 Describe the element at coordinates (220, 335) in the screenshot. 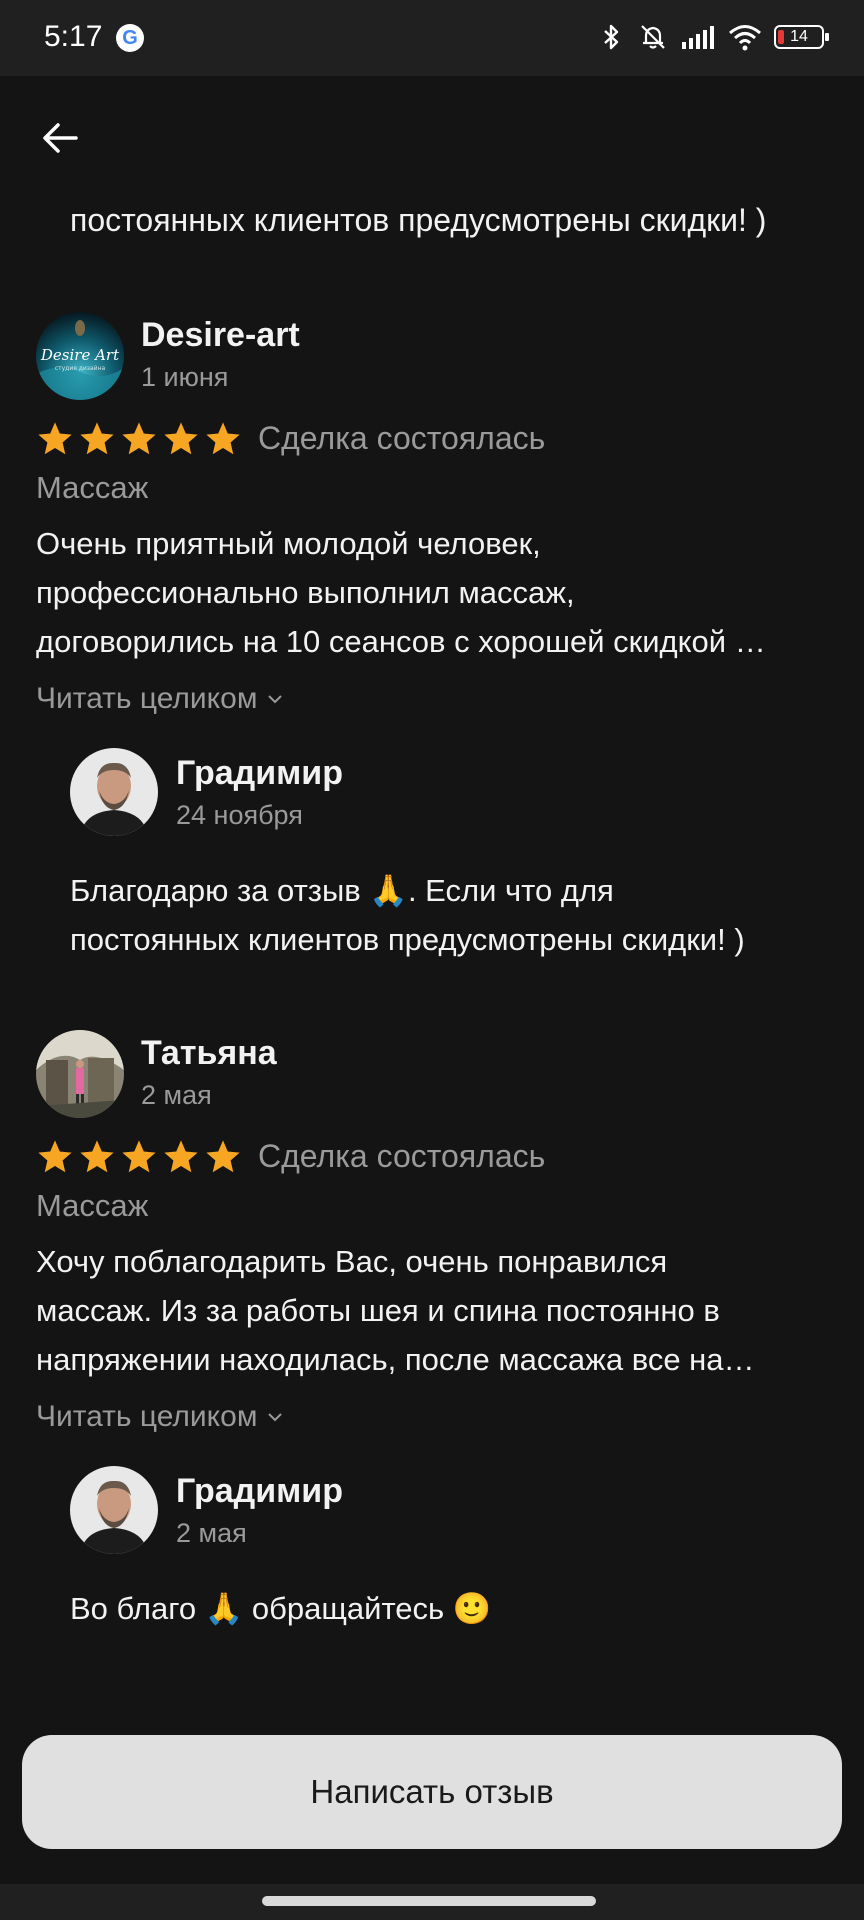

I see `review-author: Desire-art` at that location.